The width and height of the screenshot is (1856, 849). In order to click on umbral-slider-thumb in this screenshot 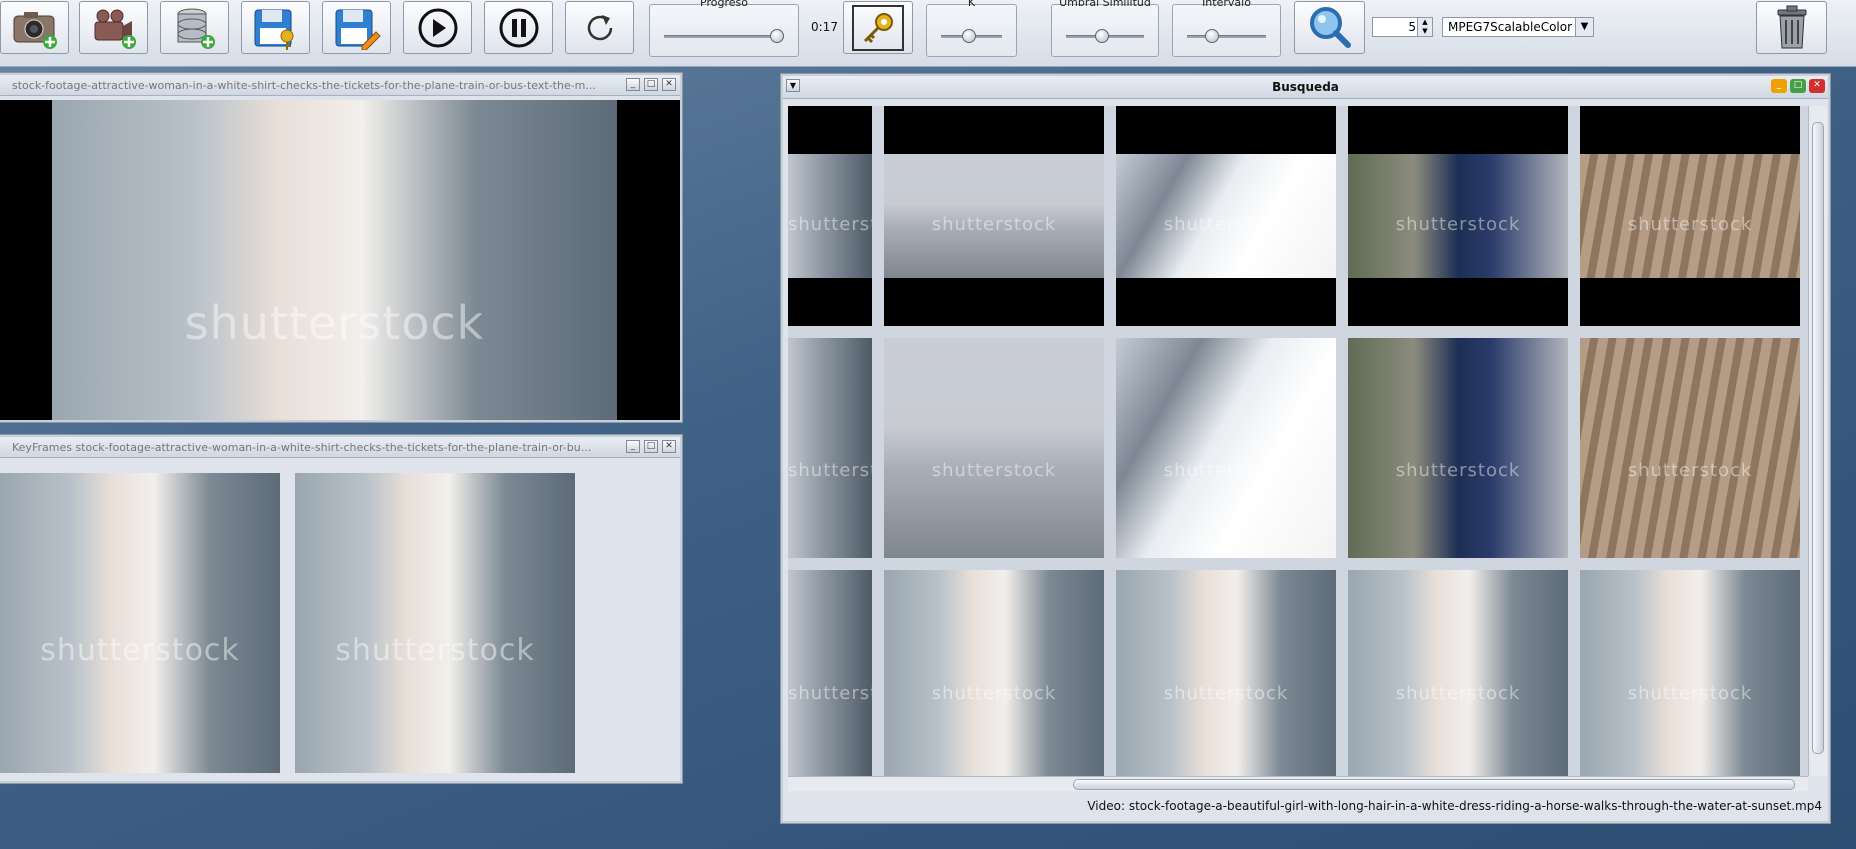, I will do `click(1102, 36)`.